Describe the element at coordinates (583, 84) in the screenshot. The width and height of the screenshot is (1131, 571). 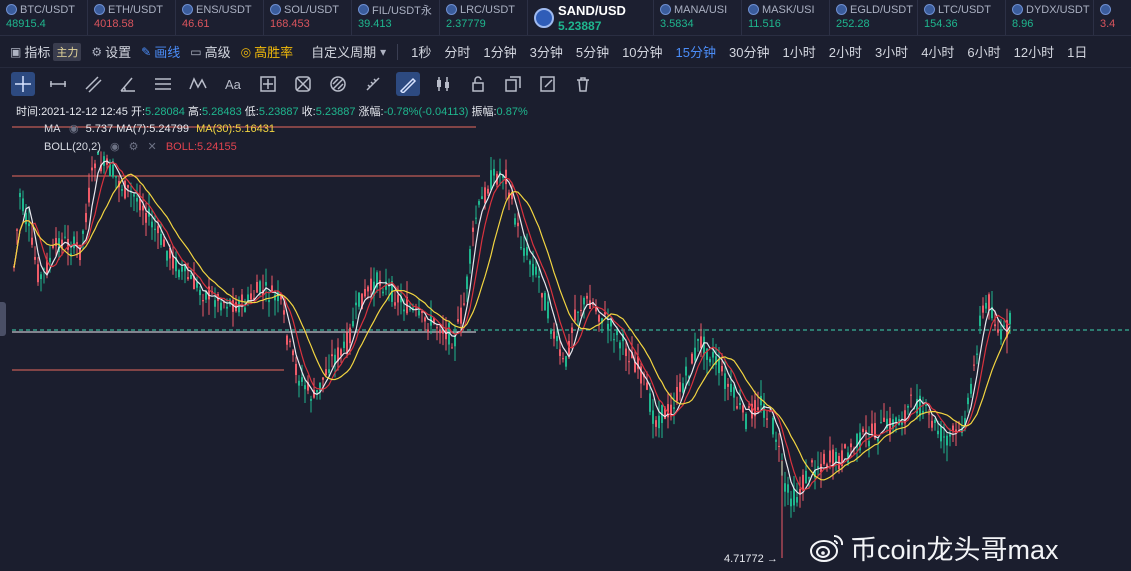
I see `trash-tool-icon` at that location.